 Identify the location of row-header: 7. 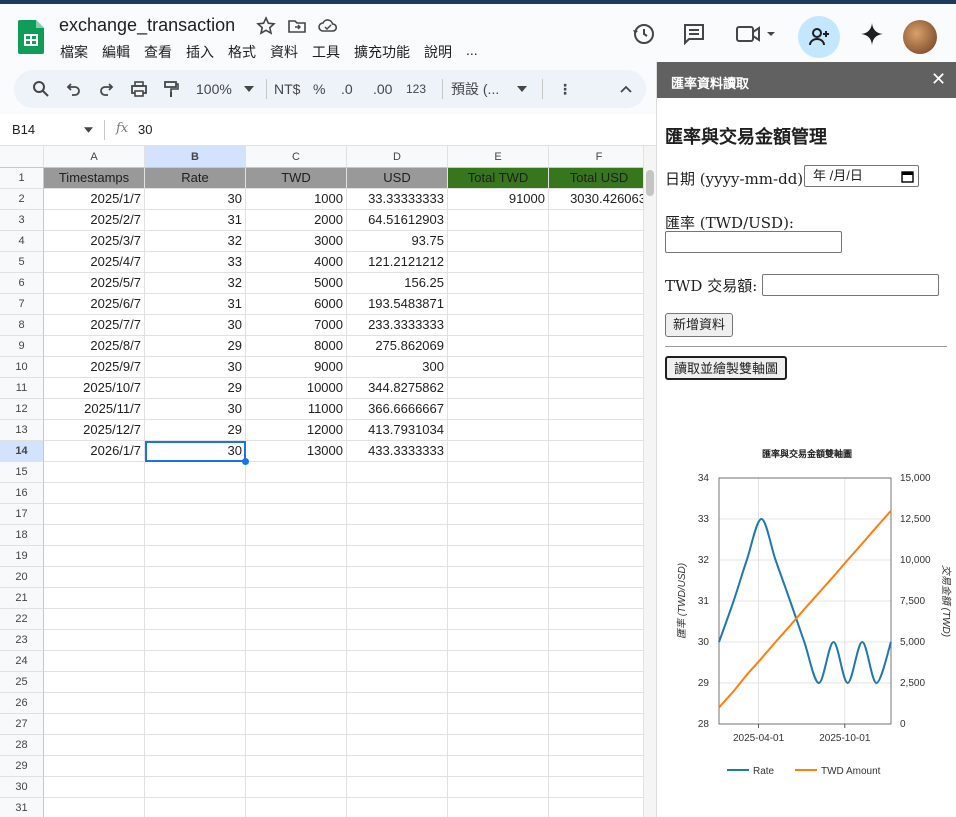
(22, 304).